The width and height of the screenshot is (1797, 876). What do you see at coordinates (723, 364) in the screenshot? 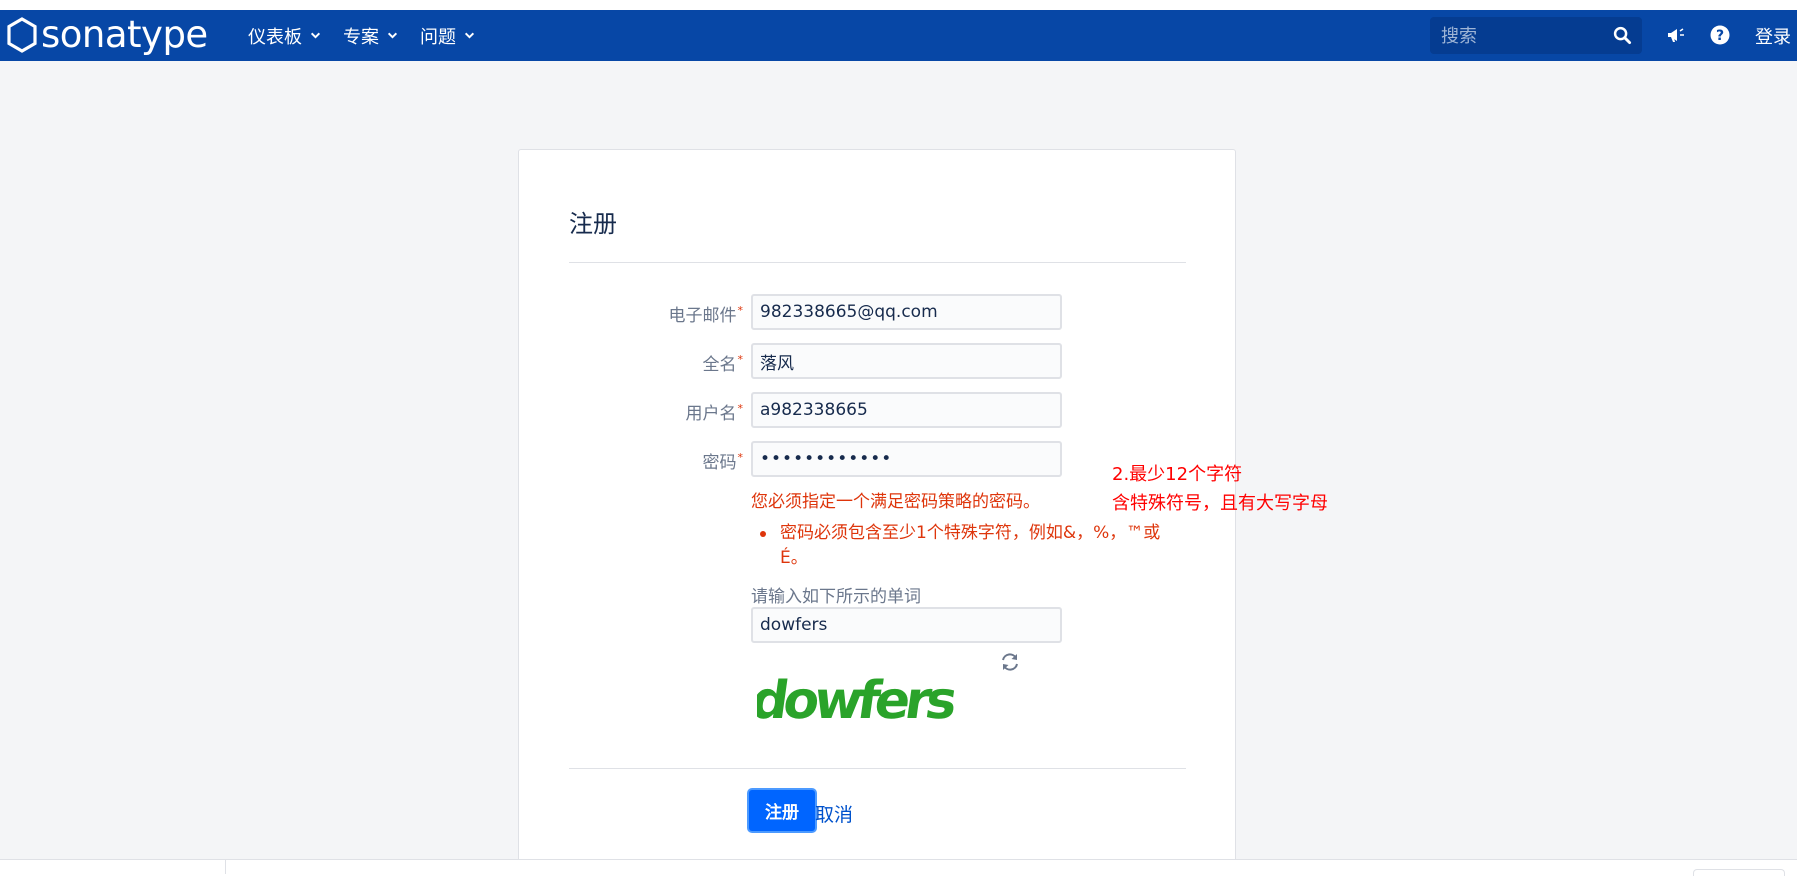
I see `fullname-label: 全名*` at bounding box center [723, 364].